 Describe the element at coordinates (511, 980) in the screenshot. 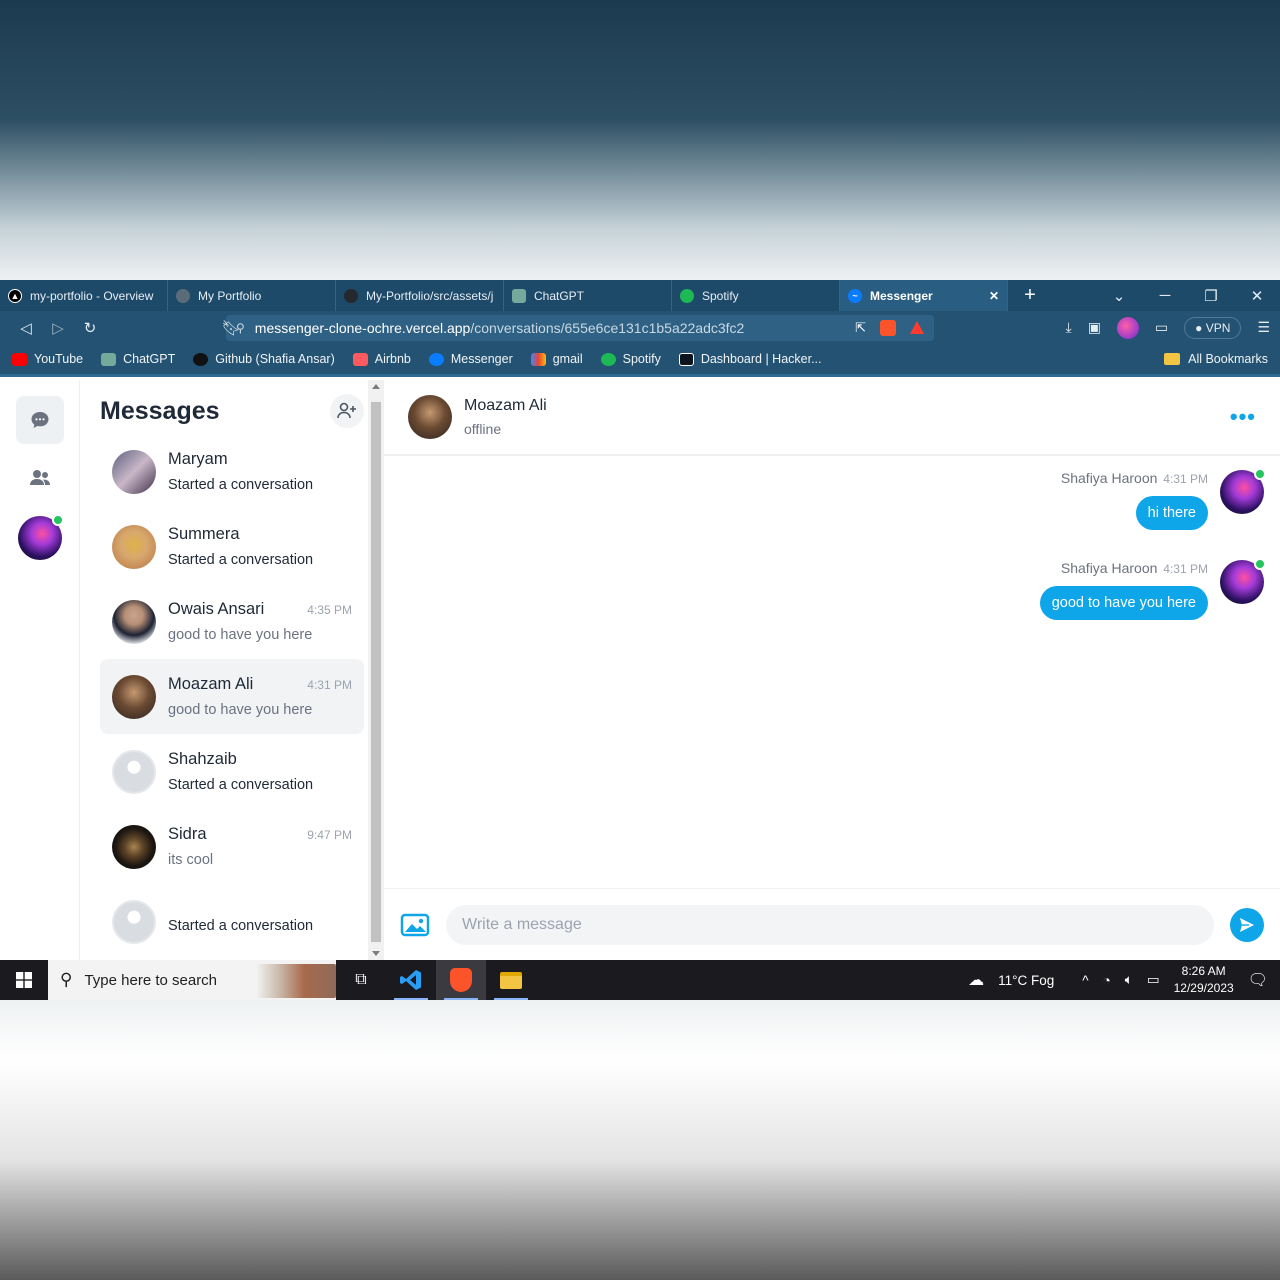

I see `taskbar-file-explorer` at that location.